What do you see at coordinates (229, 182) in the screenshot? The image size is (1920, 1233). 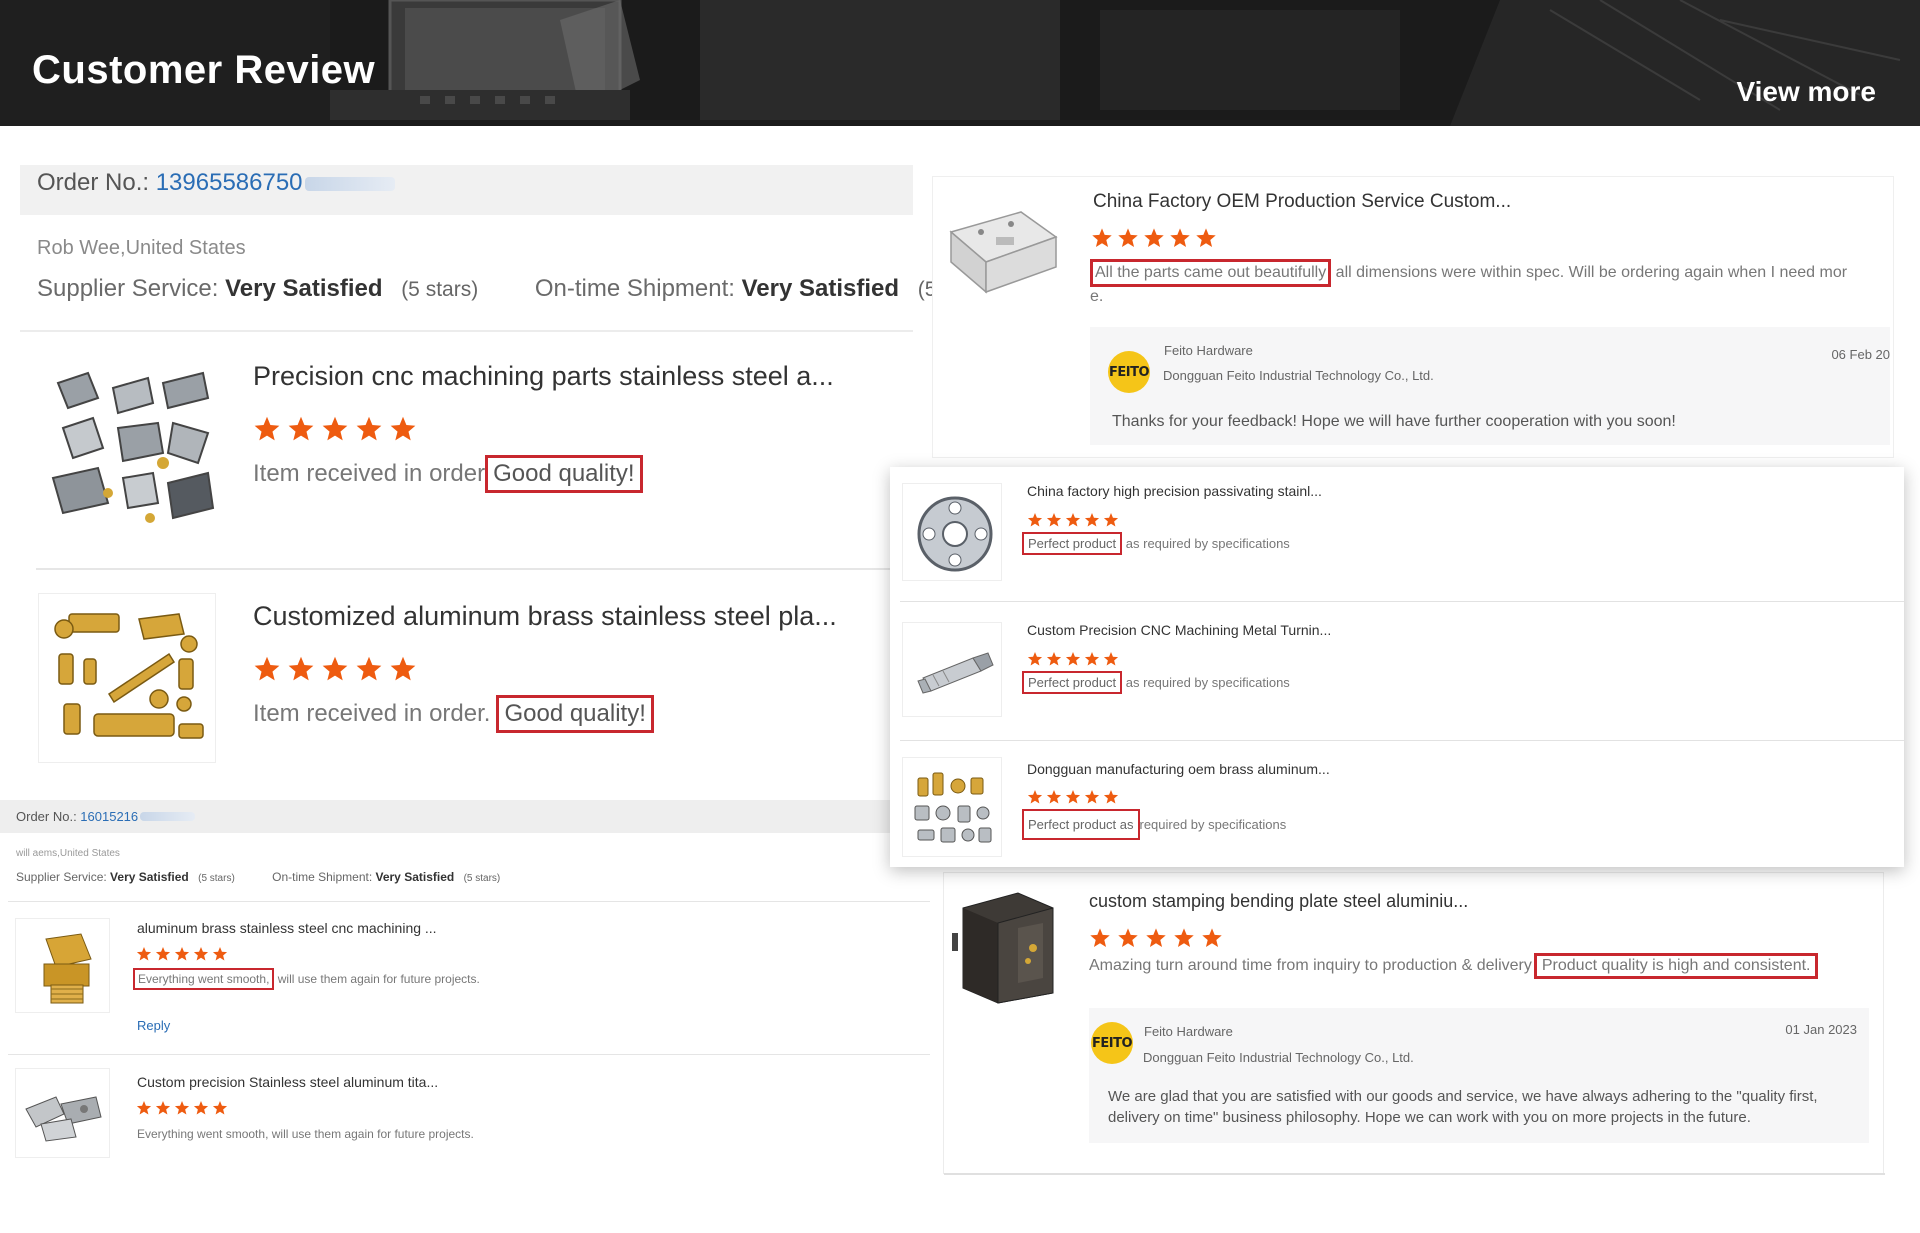 I see `order-number: 13965586750` at bounding box center [229, 182].